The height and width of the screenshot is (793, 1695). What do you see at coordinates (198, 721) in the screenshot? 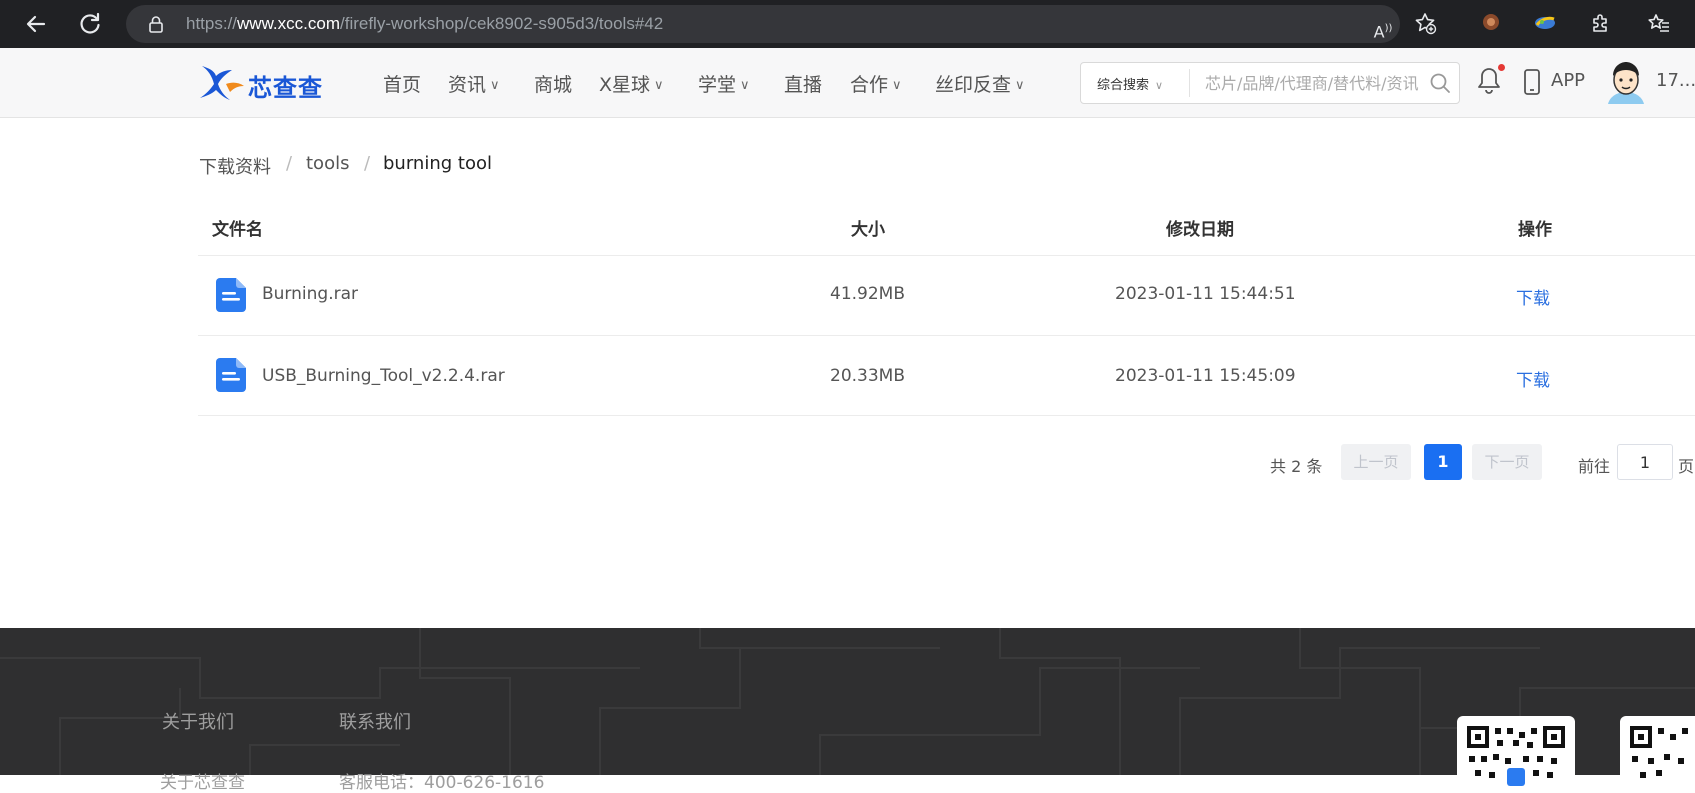
I see `footer-about-us: 关于我们` at bounding box center [198, 721].